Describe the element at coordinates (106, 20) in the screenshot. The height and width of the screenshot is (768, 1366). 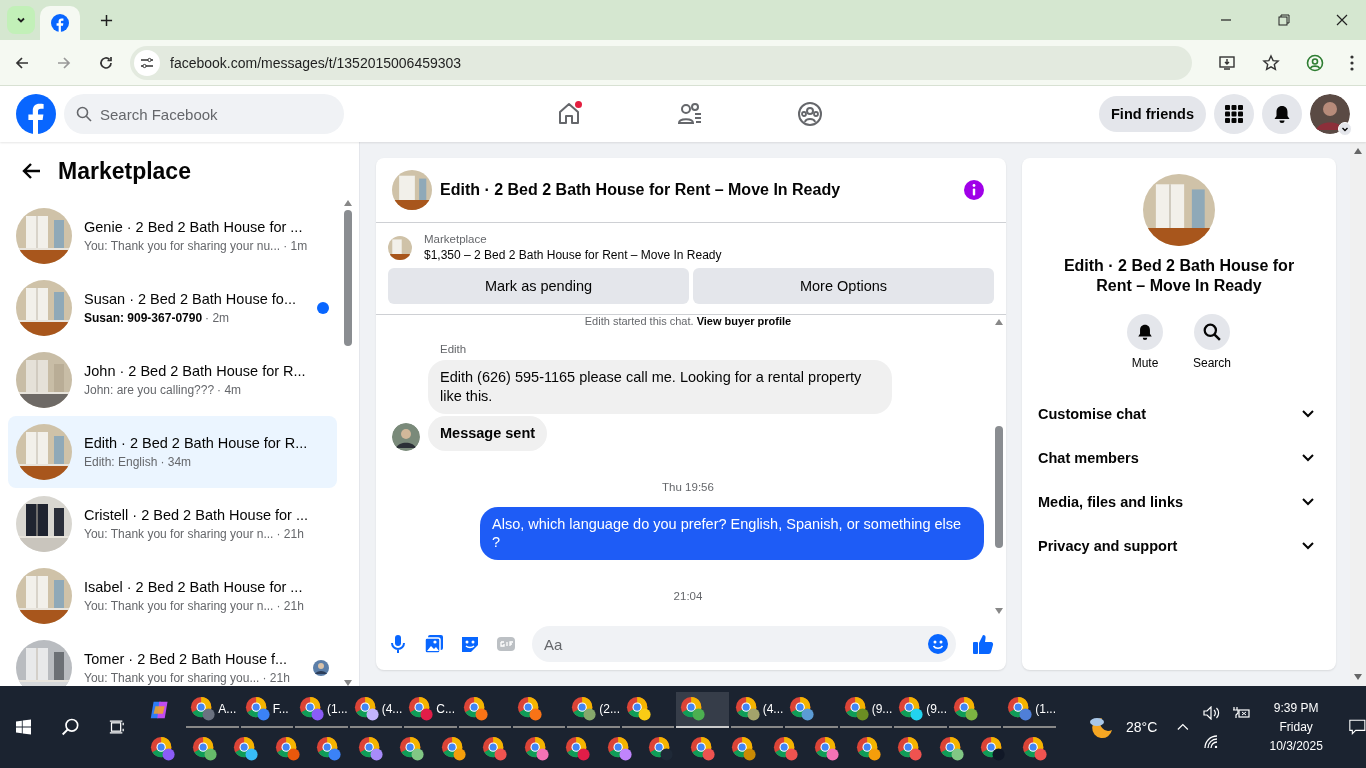
I see `new-tab-icon` at that location.